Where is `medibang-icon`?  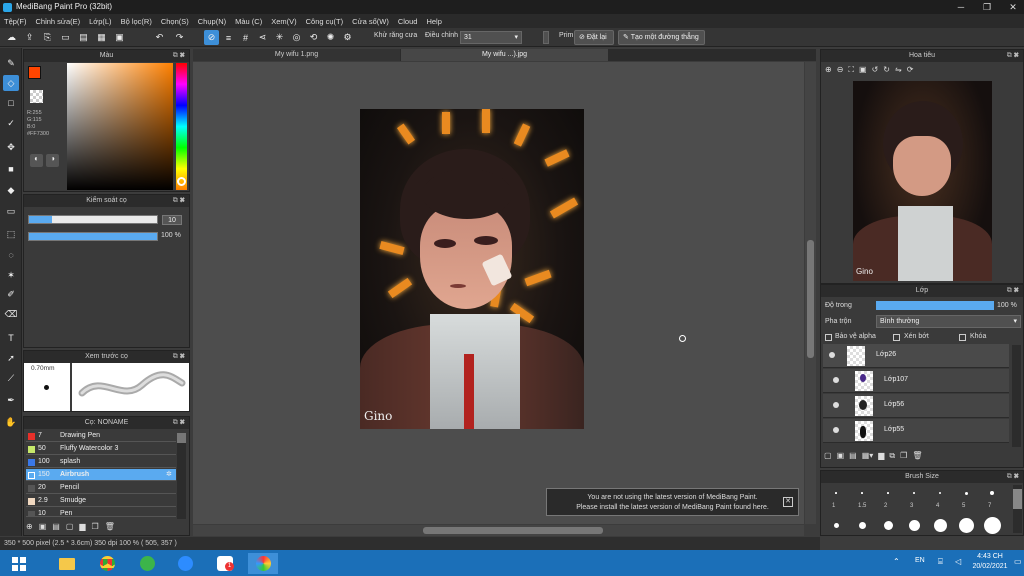
medibang-icon is located at coordinates (263, 563).